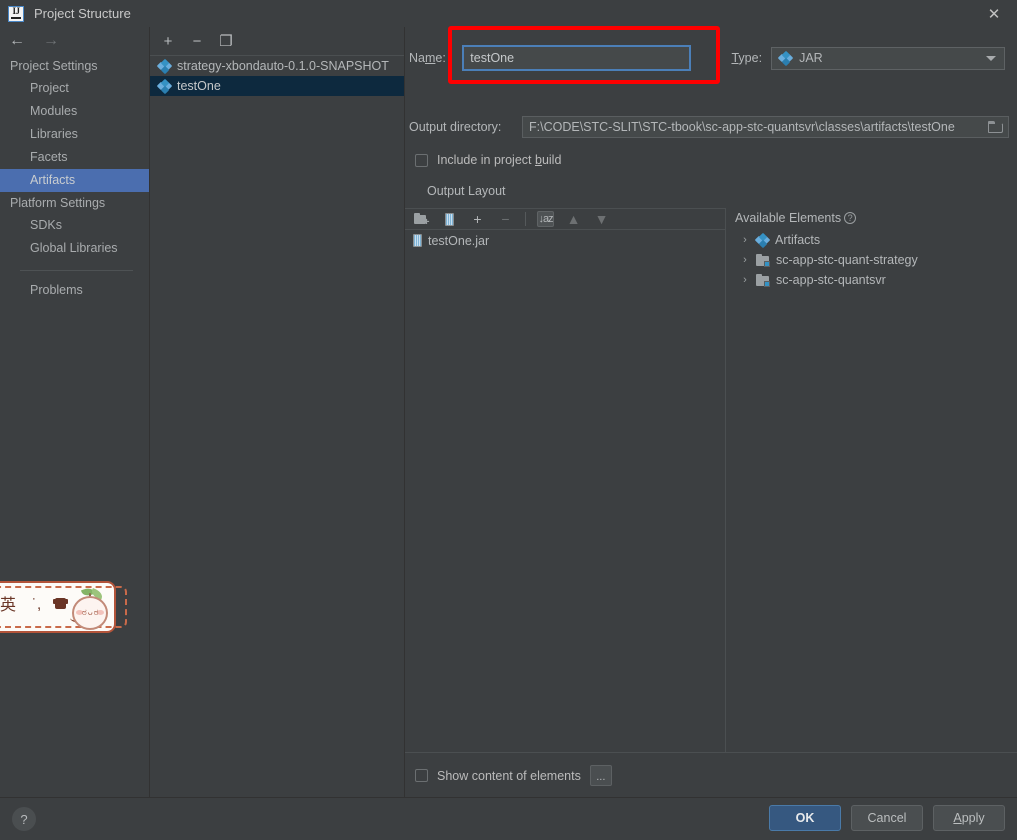 This screenshot has height=840, width=1017. What do you see at coordinates (74, 111) in the screenshot?
I see `sidebar-item-modules: Modules` at bounding box center [74, 111].